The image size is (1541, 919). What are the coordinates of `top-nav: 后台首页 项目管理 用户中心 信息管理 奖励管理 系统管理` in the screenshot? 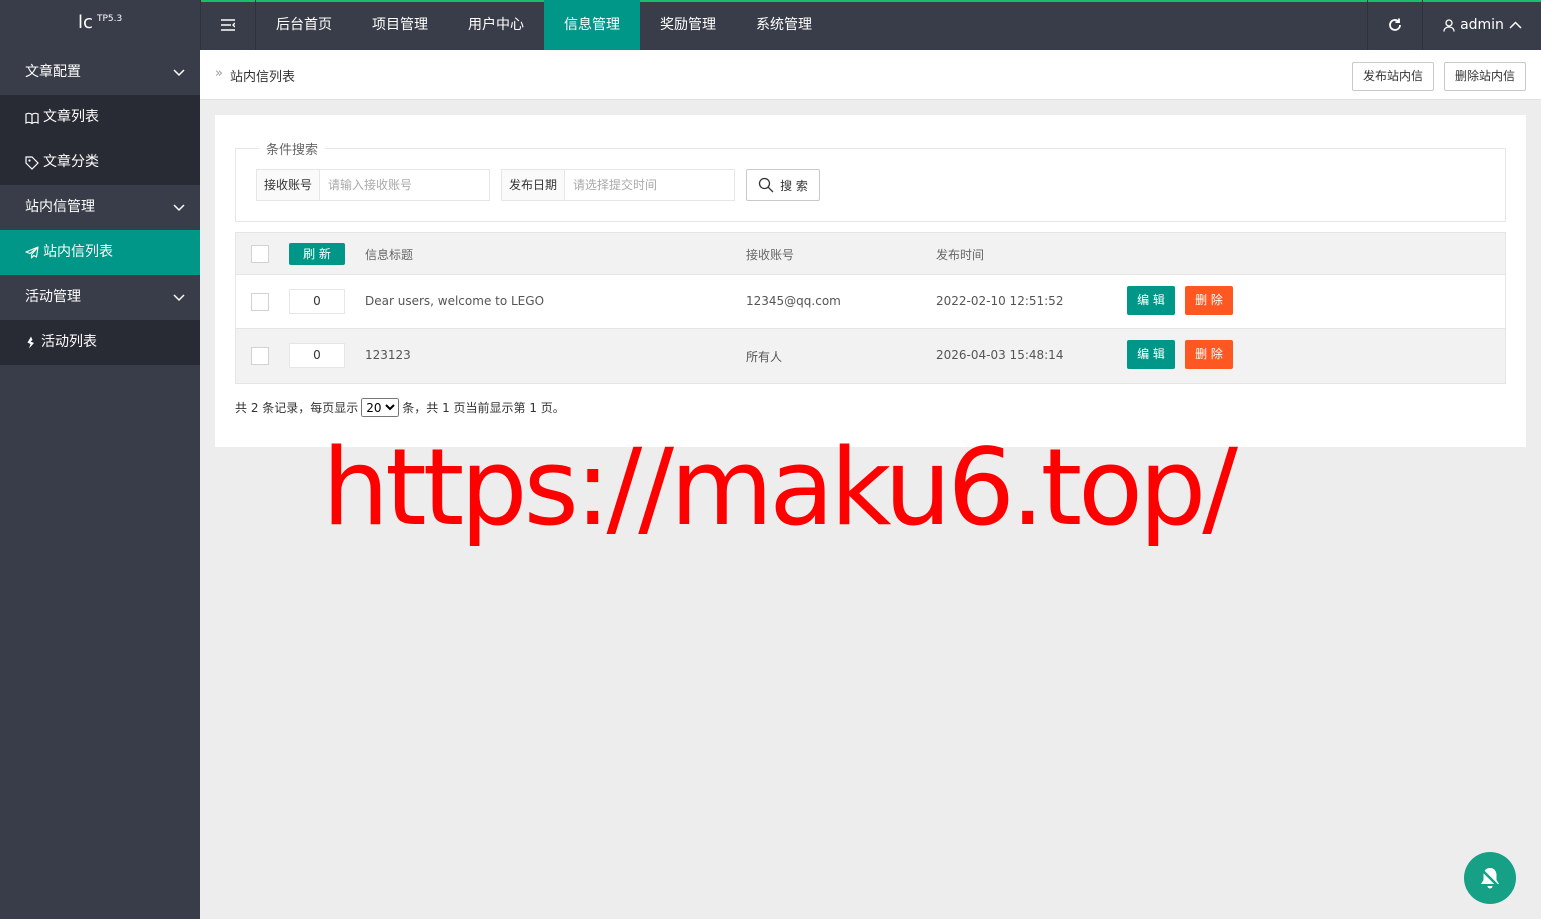 It's located at (544, 25).